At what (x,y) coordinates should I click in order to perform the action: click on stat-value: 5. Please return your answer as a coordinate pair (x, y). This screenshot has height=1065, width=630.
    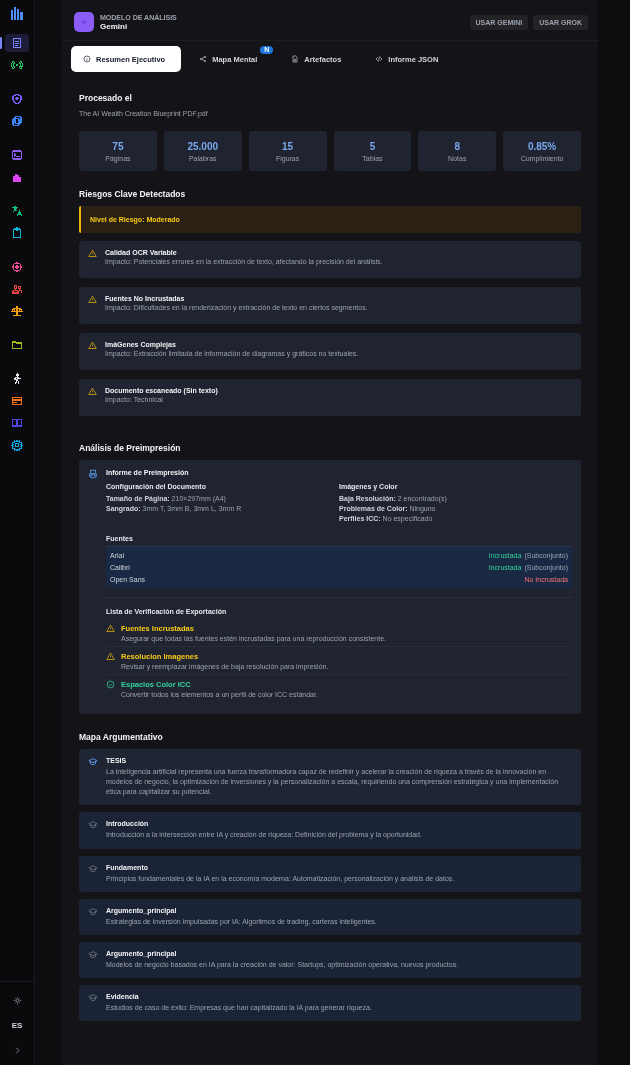
    Looking at the image, I should click on (372, 146).